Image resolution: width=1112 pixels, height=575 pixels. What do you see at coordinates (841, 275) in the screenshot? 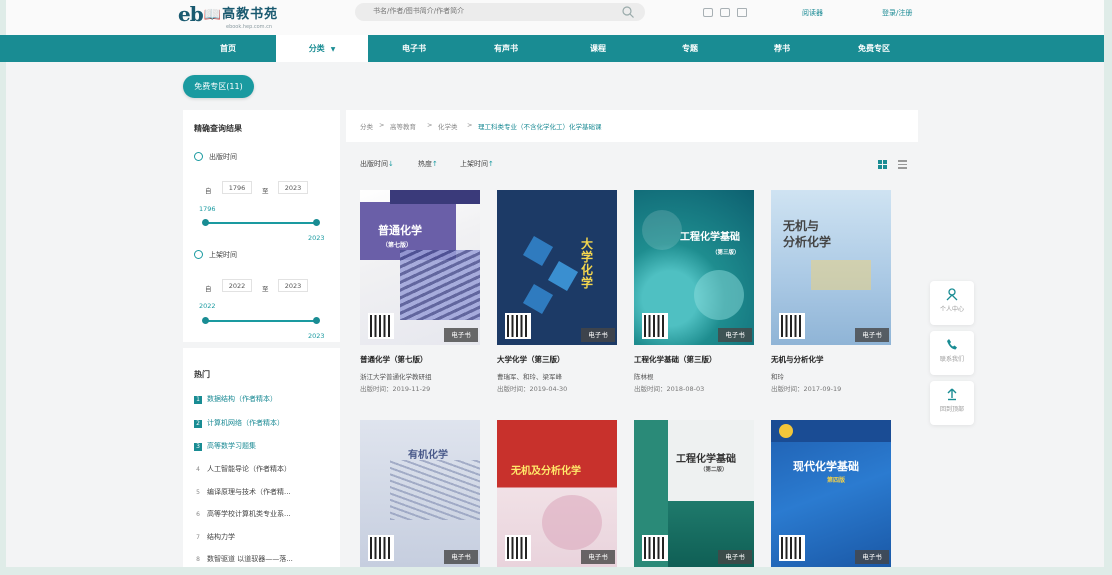
I see `cover-smudge` at bounding box center [841, 275].